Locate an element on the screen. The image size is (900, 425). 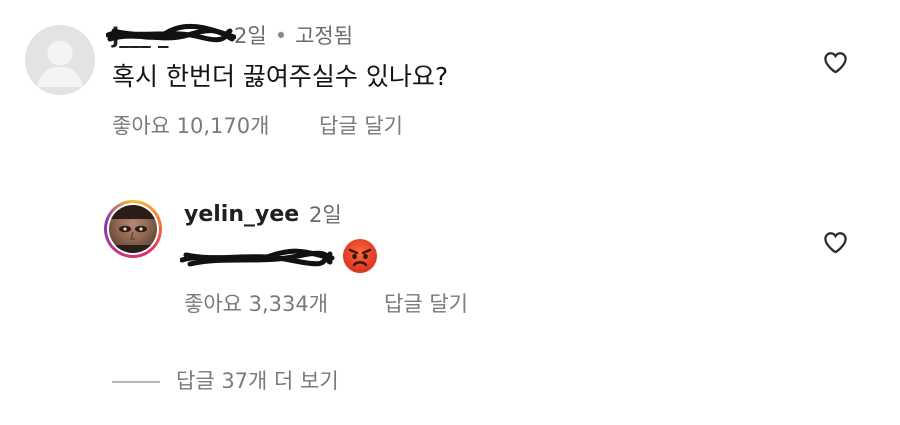
view-more-replies-button: 답글 37개 더 보기 is located at coordinates (257, 381).